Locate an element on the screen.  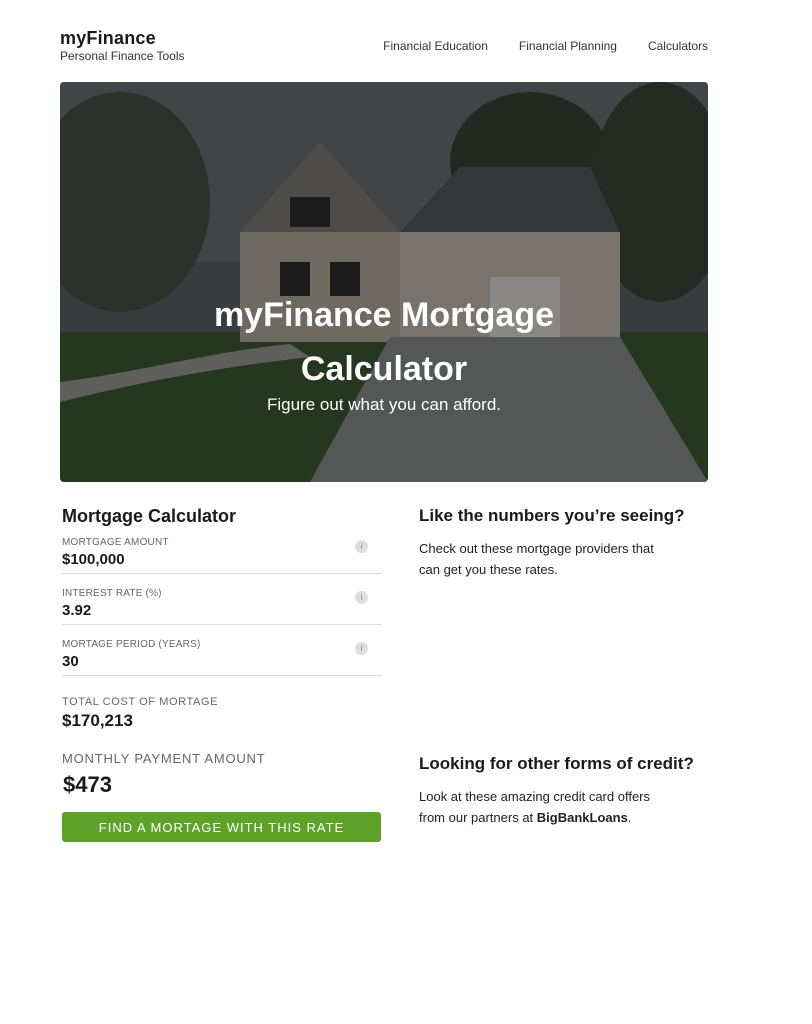
interest-rate-field: Interest Rate (%) 3.92 i is located at coordinates (222, 606).